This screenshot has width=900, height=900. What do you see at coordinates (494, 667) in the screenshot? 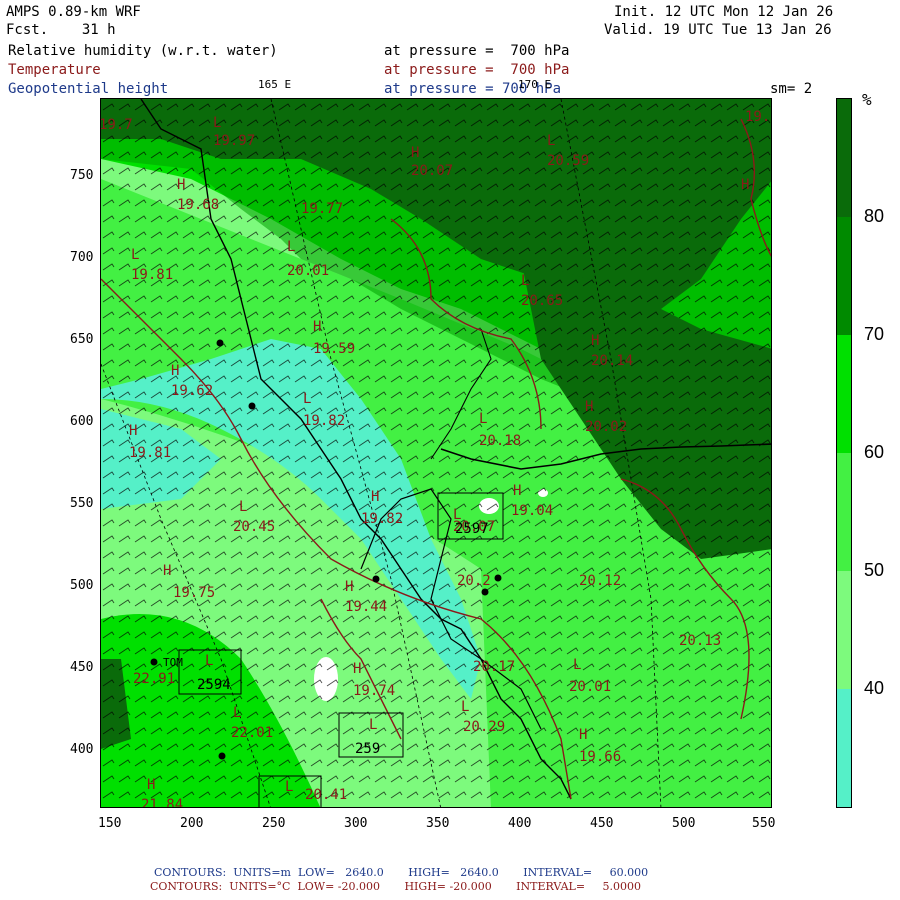
I see `temp-label: 20.17` at bounding box center [494, 667].